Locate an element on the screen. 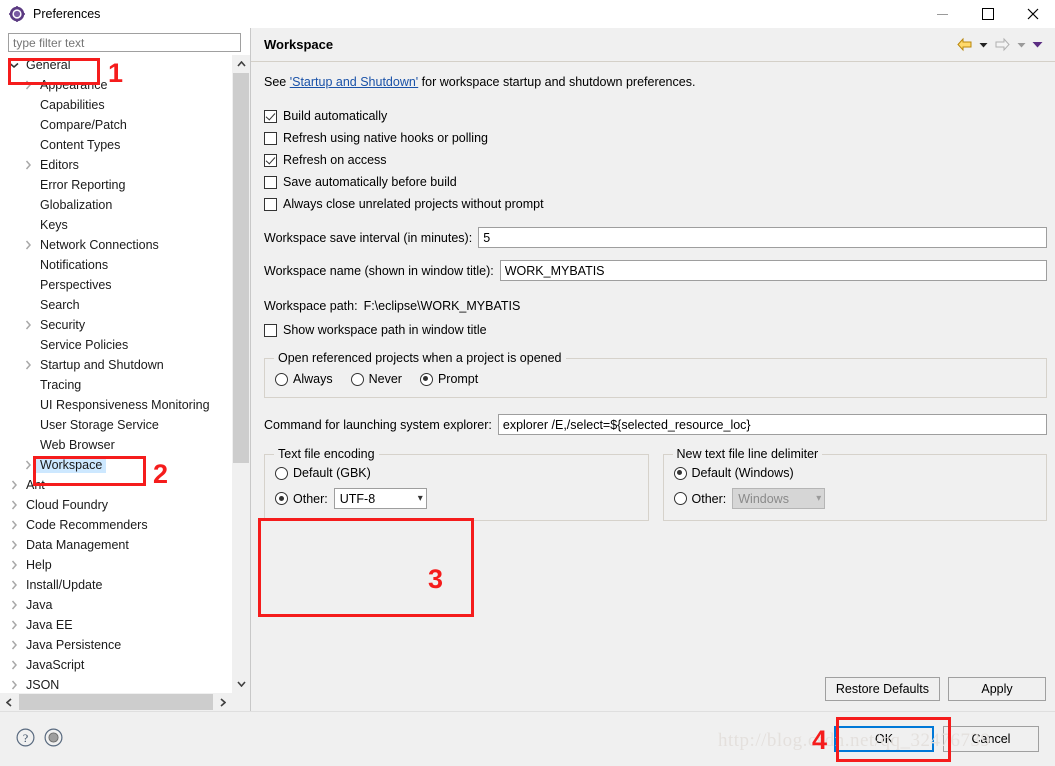 This screenshot has height=766, width=1055. scroll-right-icon is located at coordinates (223, 702).